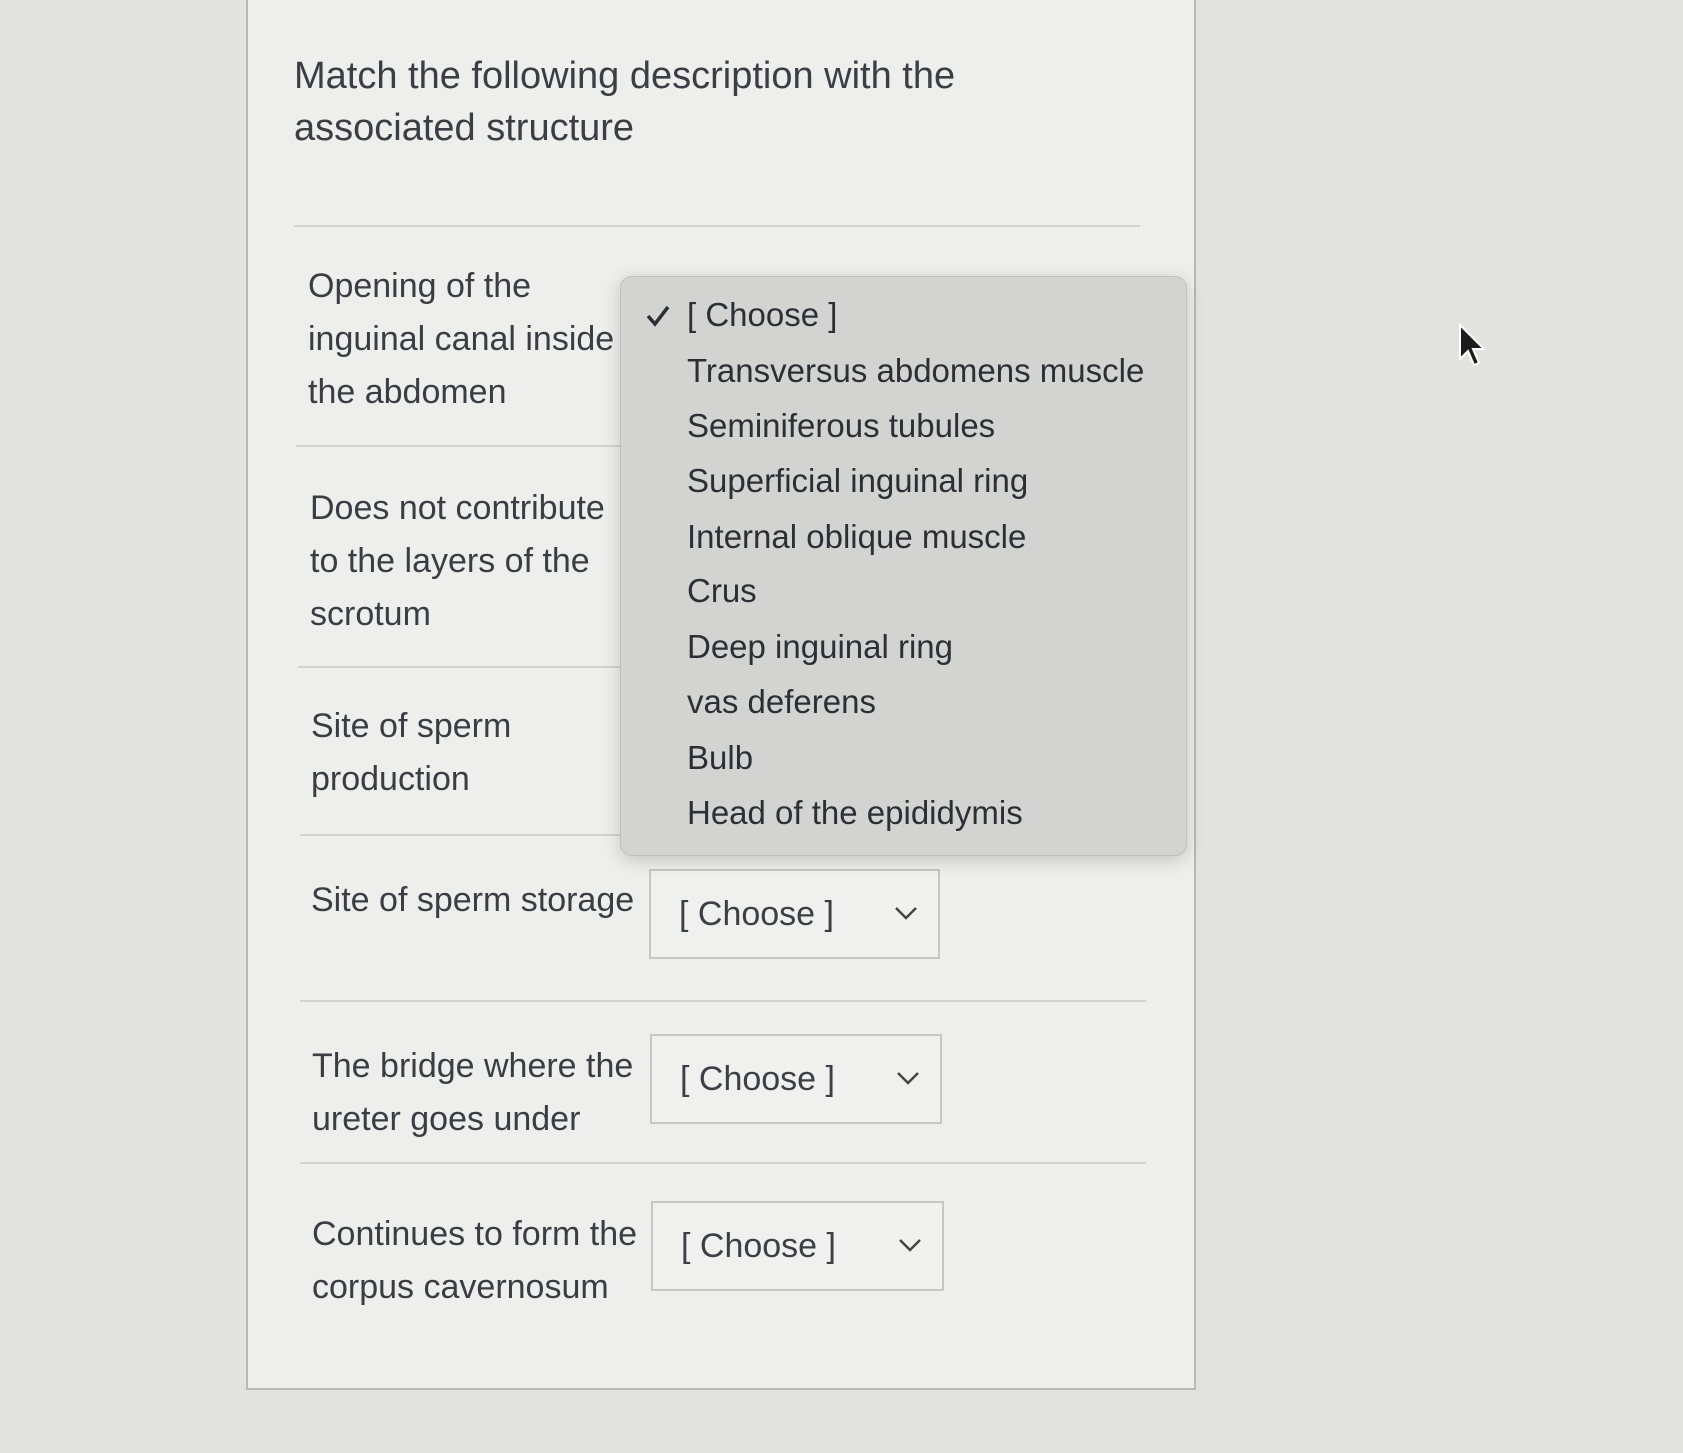 The height and width of the screenshot is (1453, 1683). What do you see at coordinates (855, 813) in the screenshot?
I see `dropdown-option: Head of the epididymis` at bounding box center [855, 813].